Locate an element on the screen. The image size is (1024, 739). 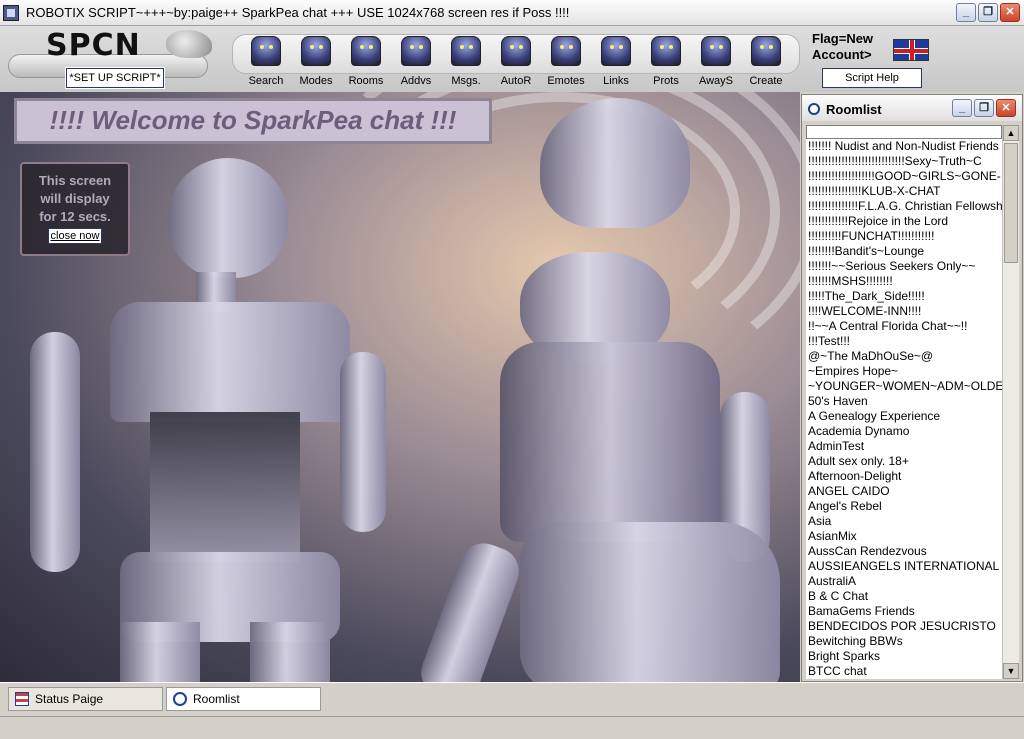
scroll-up-icon: ▲ is located at coordinates (1011, 133).